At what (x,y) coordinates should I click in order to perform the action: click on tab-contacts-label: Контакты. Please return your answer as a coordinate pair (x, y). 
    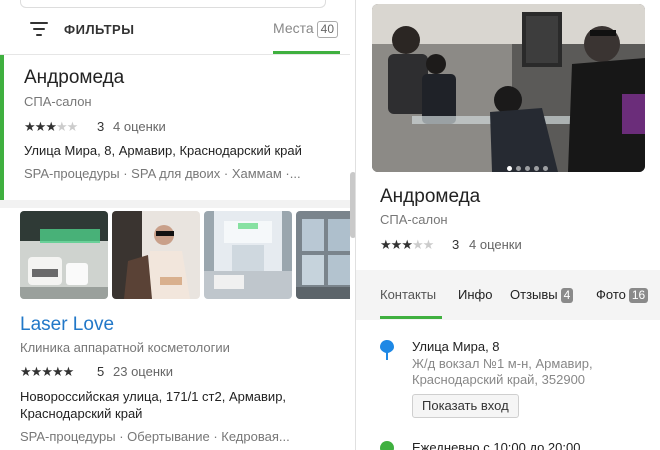
    Looking at the image, I should click on (408, 294).